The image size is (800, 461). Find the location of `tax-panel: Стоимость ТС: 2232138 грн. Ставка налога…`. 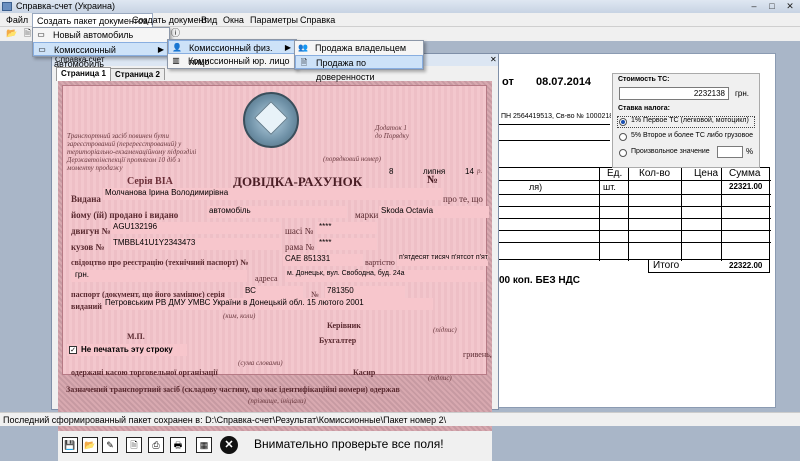

tax-panel: Стоимость ТС: 2232138 грн. Ставка налога… is located at coordinates (686, 120).